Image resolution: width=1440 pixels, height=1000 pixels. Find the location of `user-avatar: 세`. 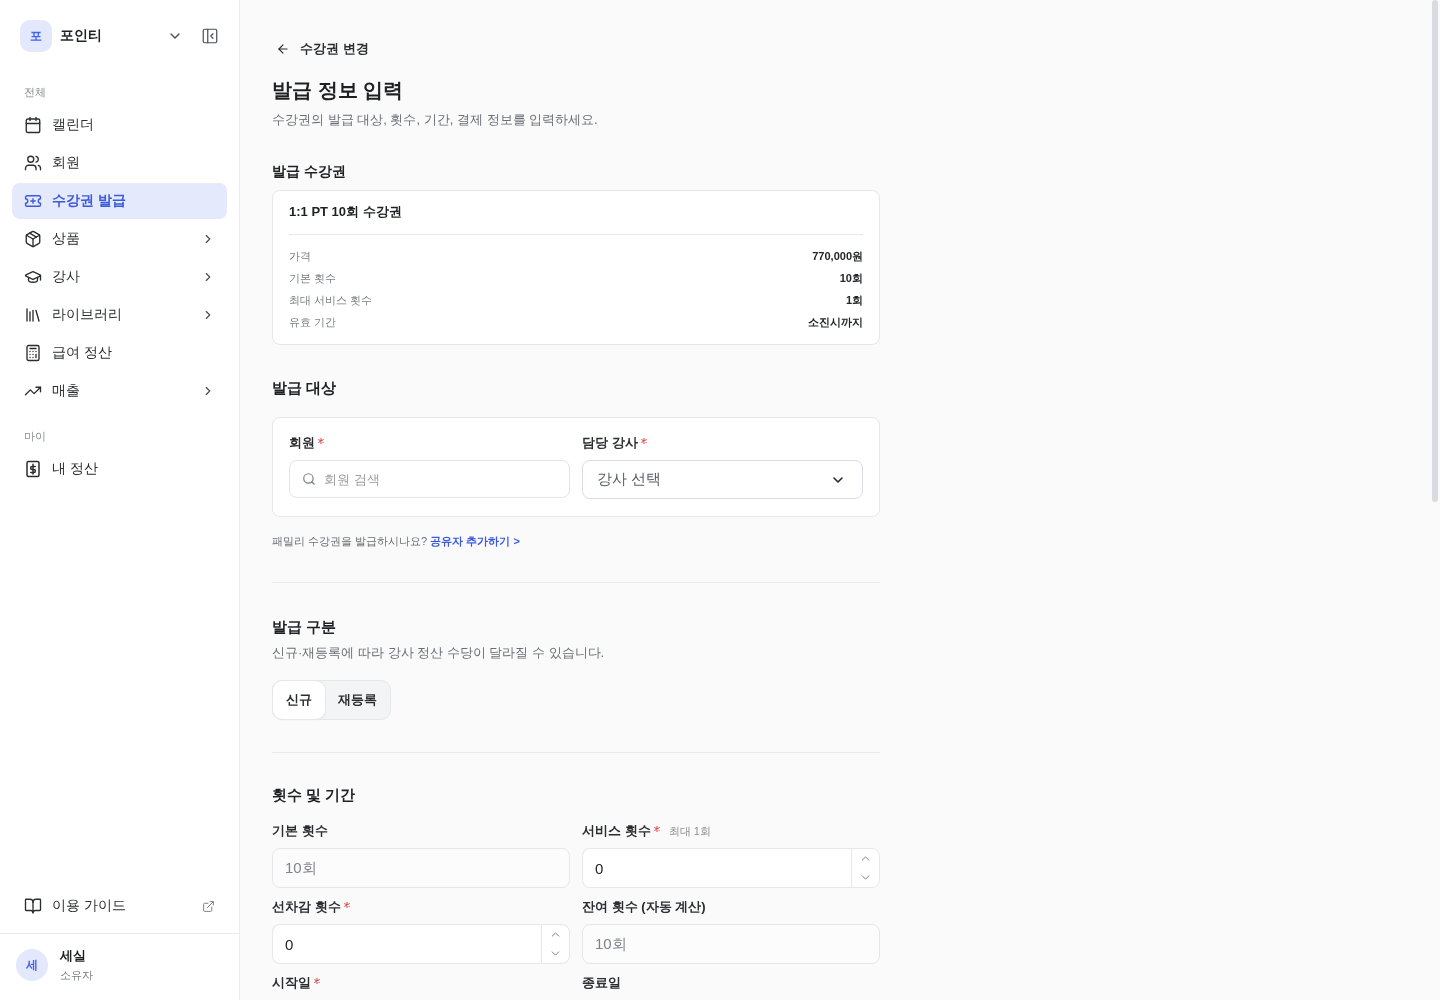

user-avatar: 세 is located at coordinates (32, 965).